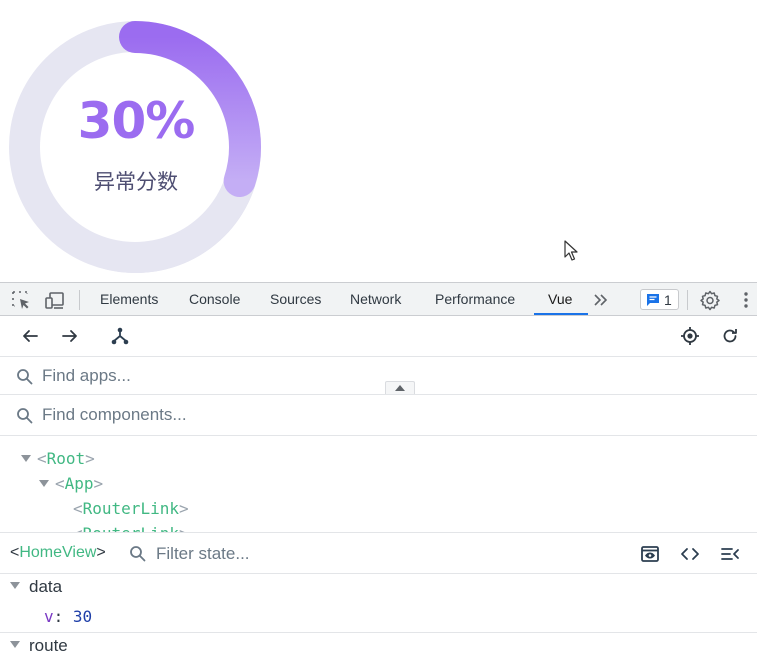 This screenshot has height=664, width=757. I want to click on collapse-apps-toggle, so click(400, 387).